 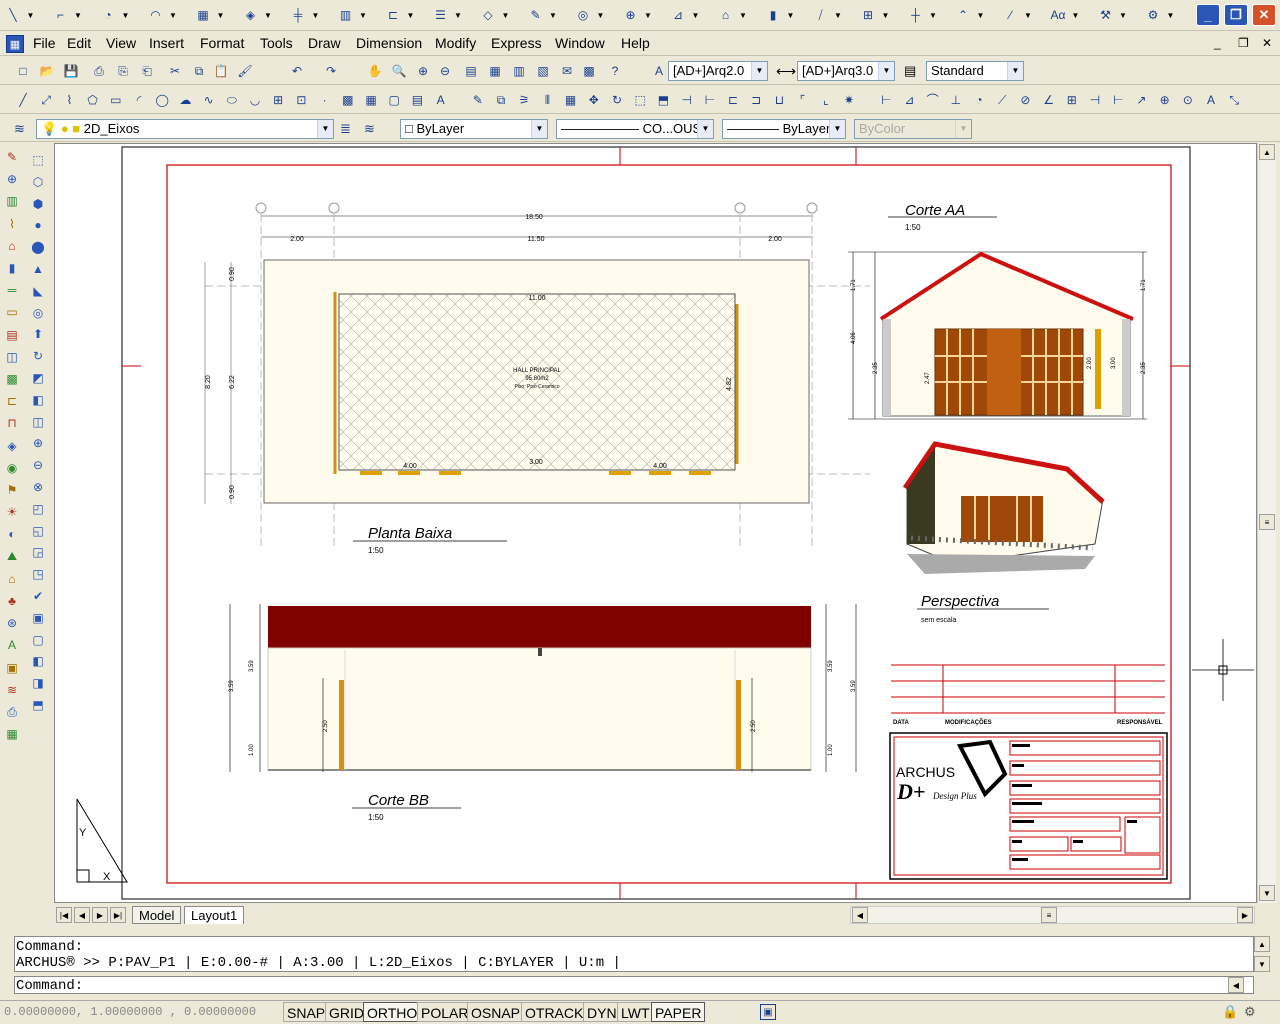 What do you see at coordinates (12, 290) in the screenshot?
I see `beam-tool-icon: ═` at bounding box center [12, 290].